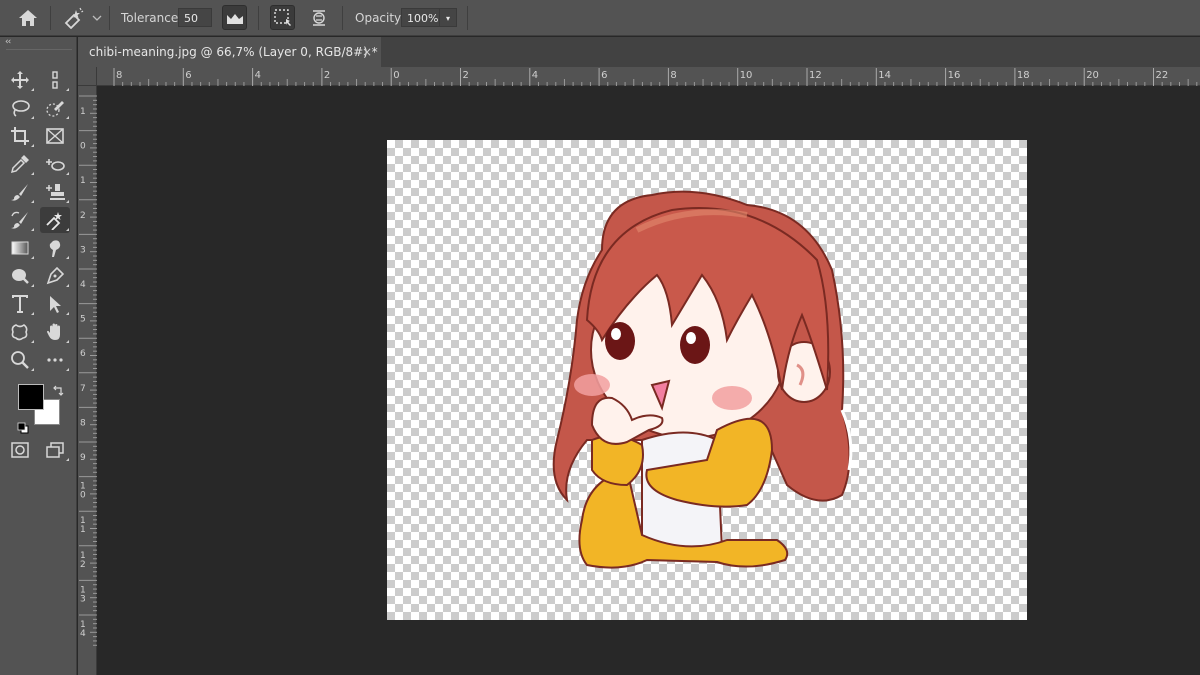 This screenshot has height=675, width=1200. I want to click on custom-shape-tool, so click(20, 332).